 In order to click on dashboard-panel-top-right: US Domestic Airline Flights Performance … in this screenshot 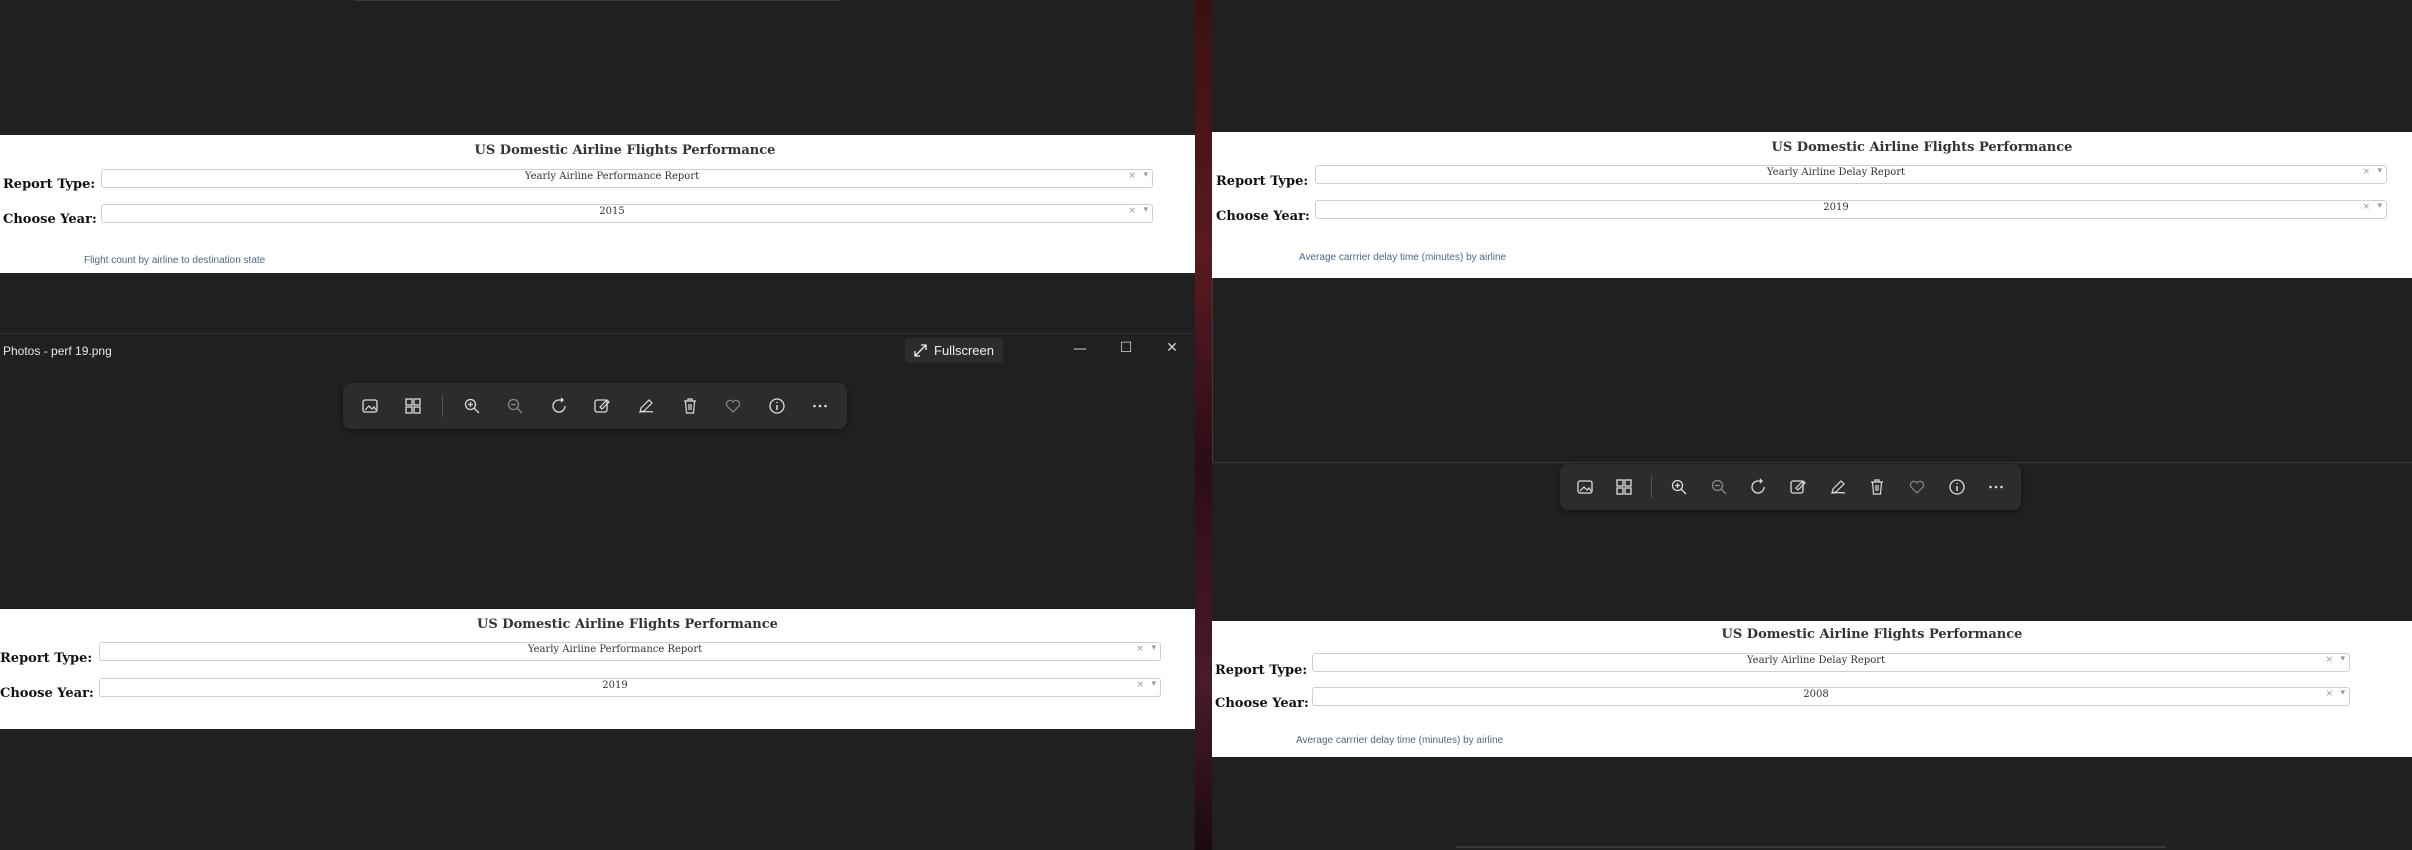, I will do `click(1812, 205)`.